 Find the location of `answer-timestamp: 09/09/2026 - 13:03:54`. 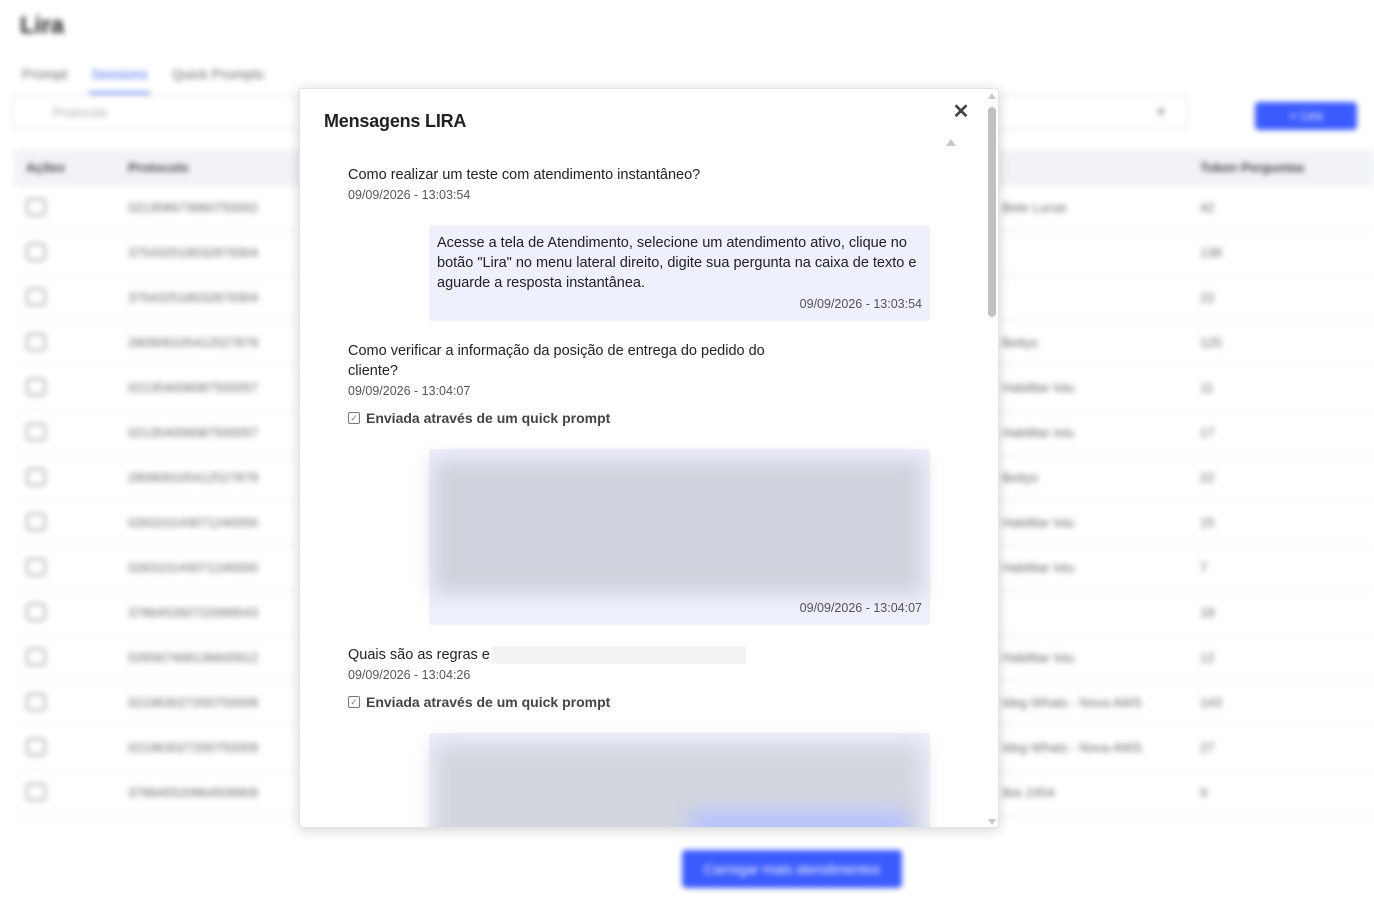

answer-timestamp: 09/09/2026 - 13:03:54 is located at coordinates (860, 304).